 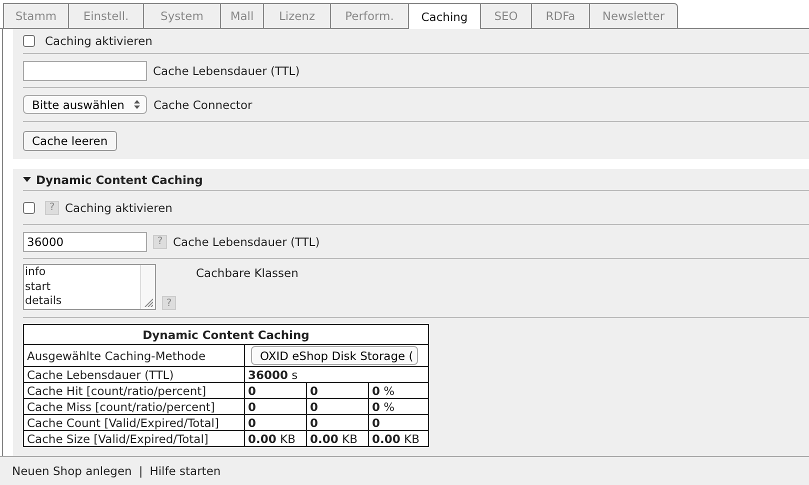 What do you see at coordinates (113, 179) in the screenshot?
I see `section-toggle: Dynamic Content Caching` at bounding box center [113, 179].